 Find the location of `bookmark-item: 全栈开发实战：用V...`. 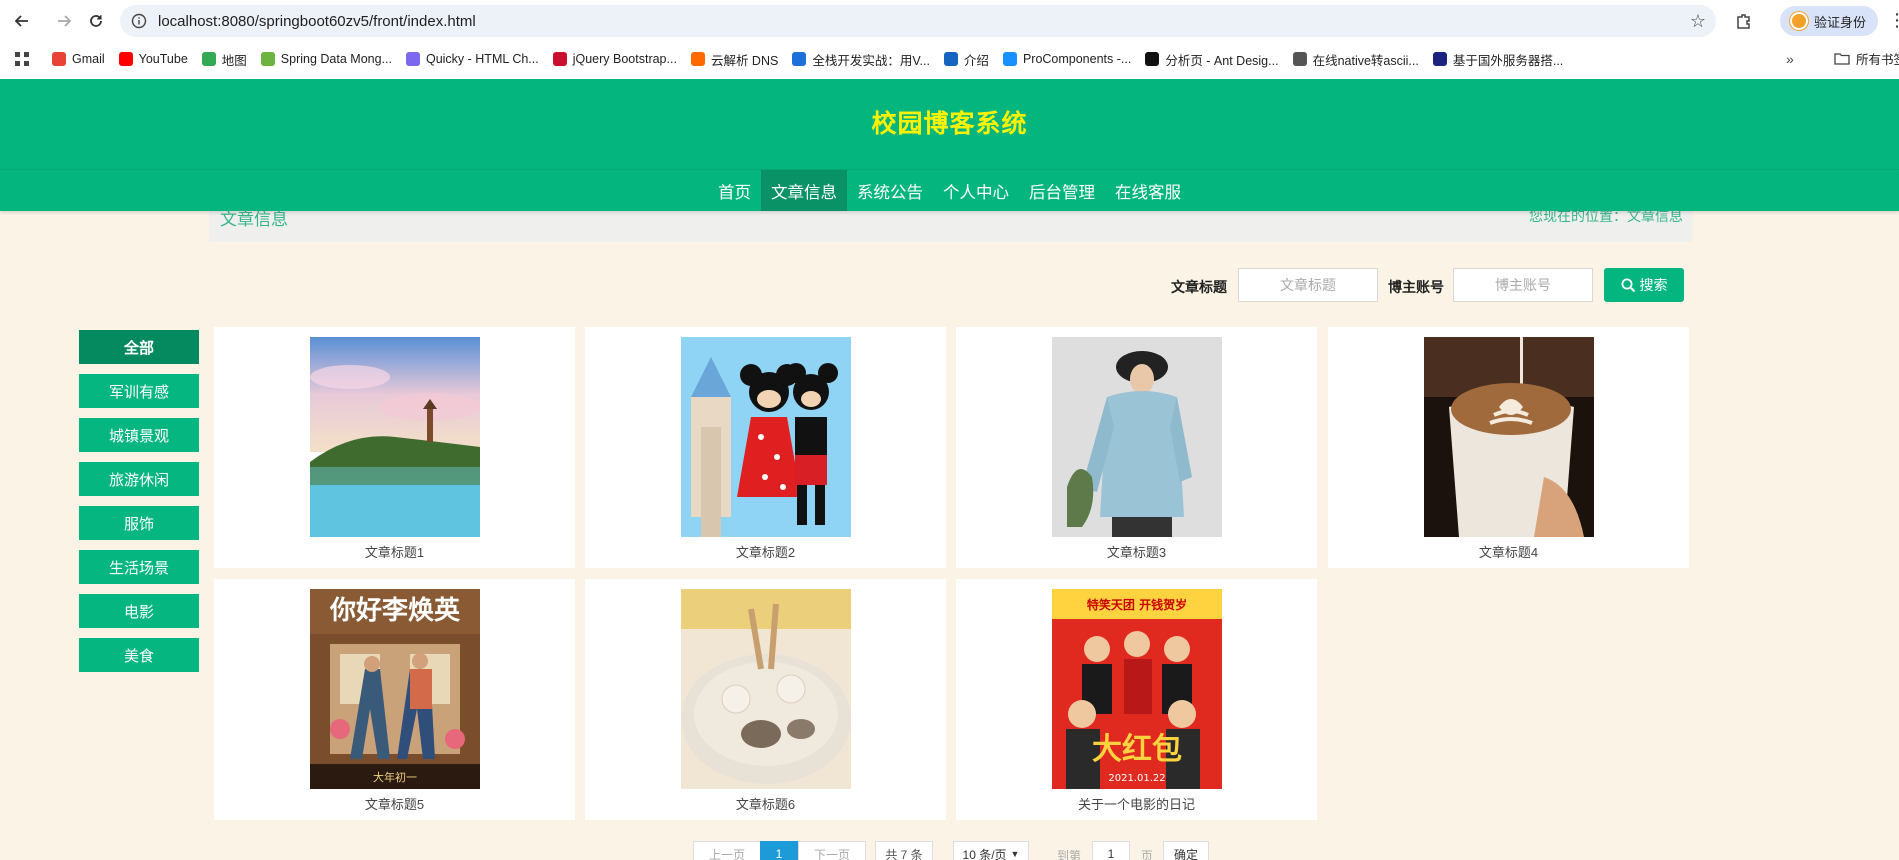

bookmark-item: 全栈开发实战：用V... is located at coordinates (861, 59).